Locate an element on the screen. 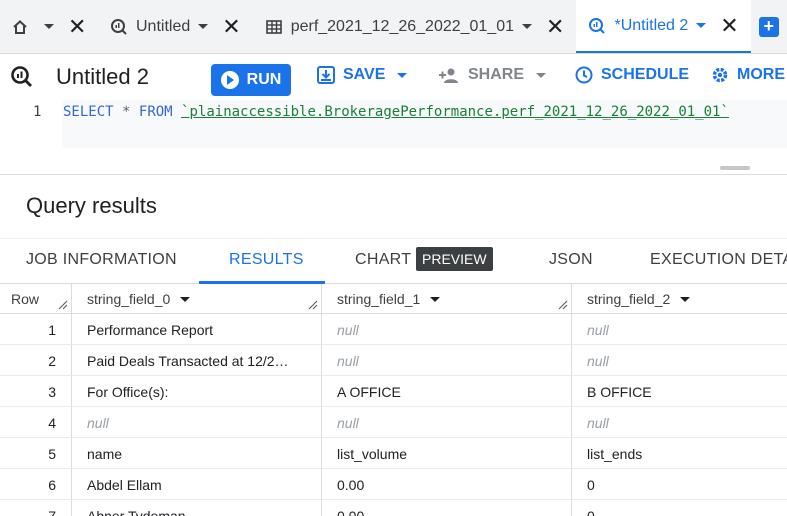 The image size is (787, 516). results-title: Query results is located at coordinates (91, 205).